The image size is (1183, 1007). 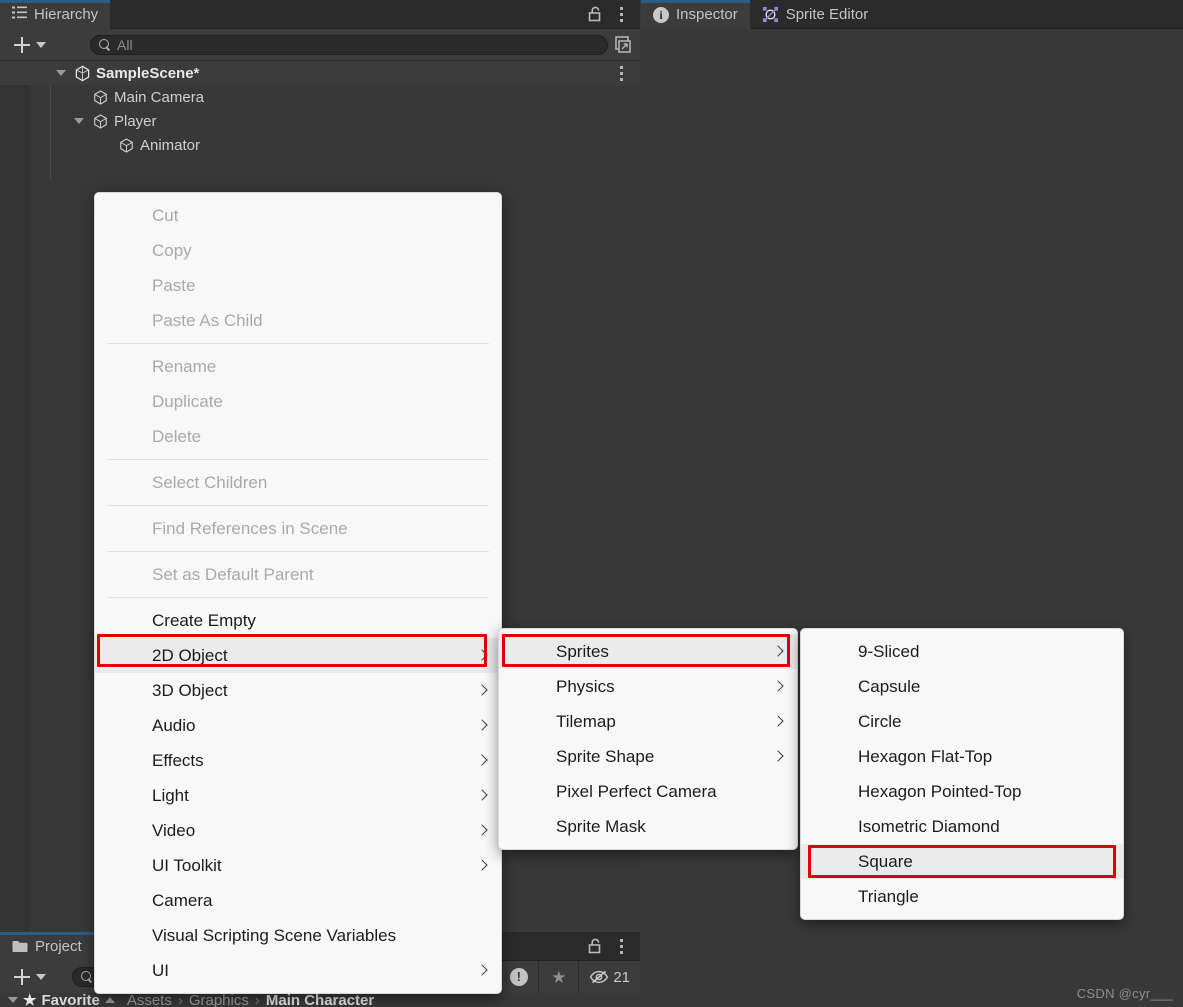 I want to click on gameobject-cube-icon, so click(x=100, y=121).